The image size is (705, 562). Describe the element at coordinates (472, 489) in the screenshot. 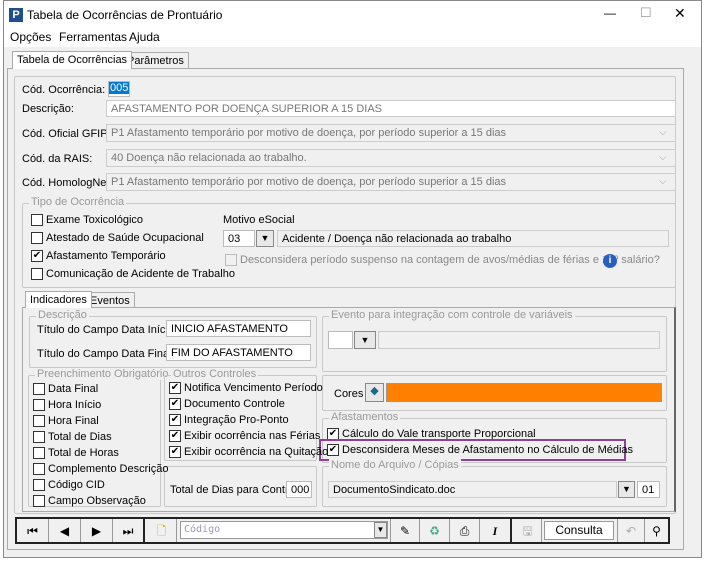

I see `arquivo-select: DocumentoSindicato.doc` at that location.